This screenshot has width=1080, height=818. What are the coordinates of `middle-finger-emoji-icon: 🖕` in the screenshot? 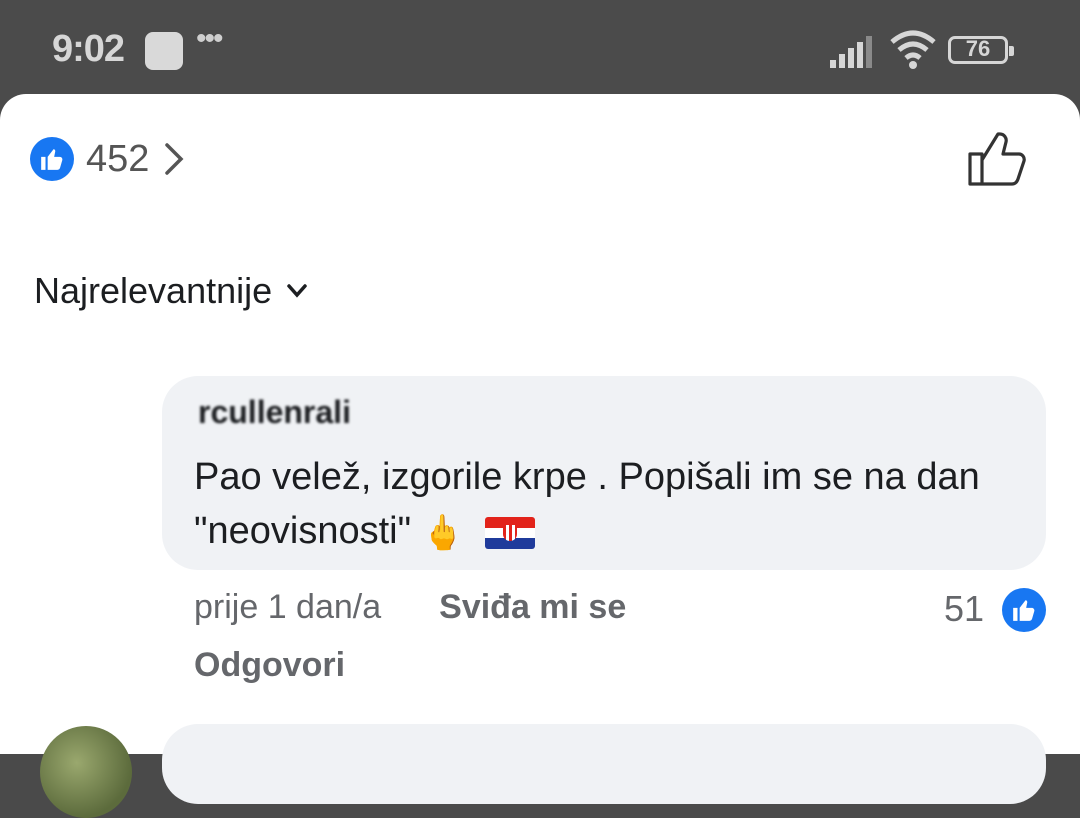 It's located at (442, 532).